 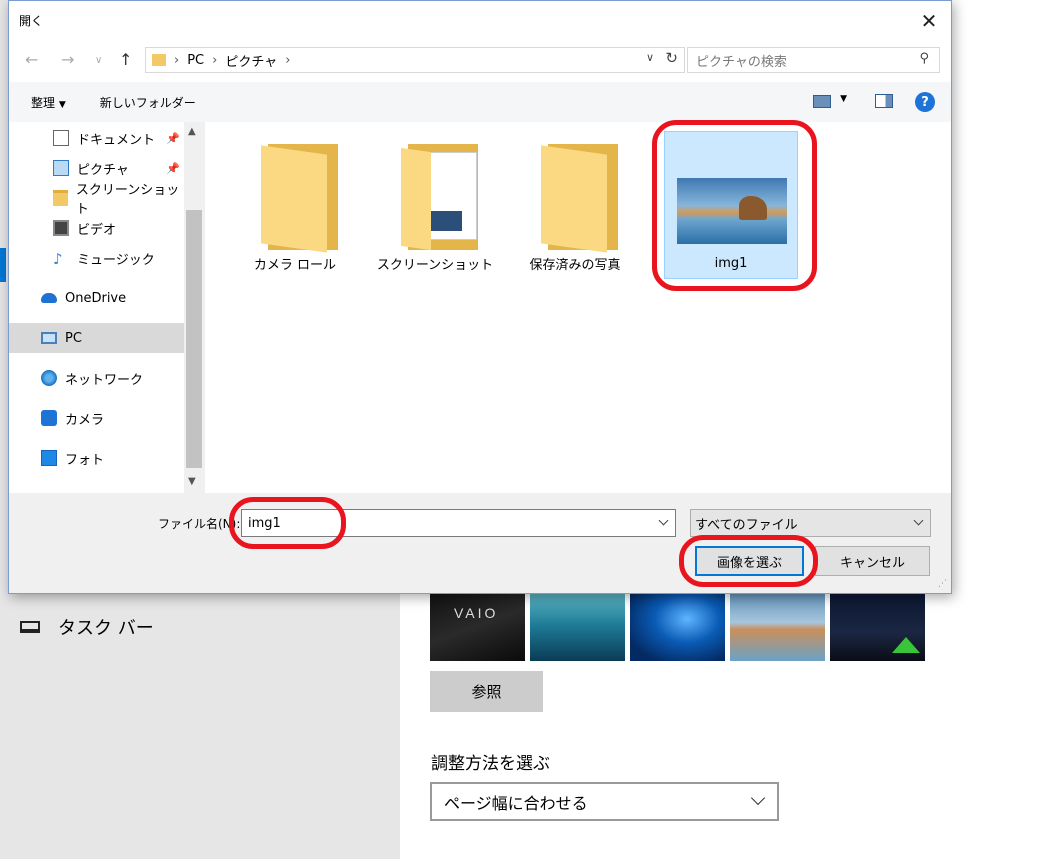 What do you see at coordinates (106, 628) in the screenshot?
I see `taskbar-label: タスク バー` at bounding box center [106, 628].